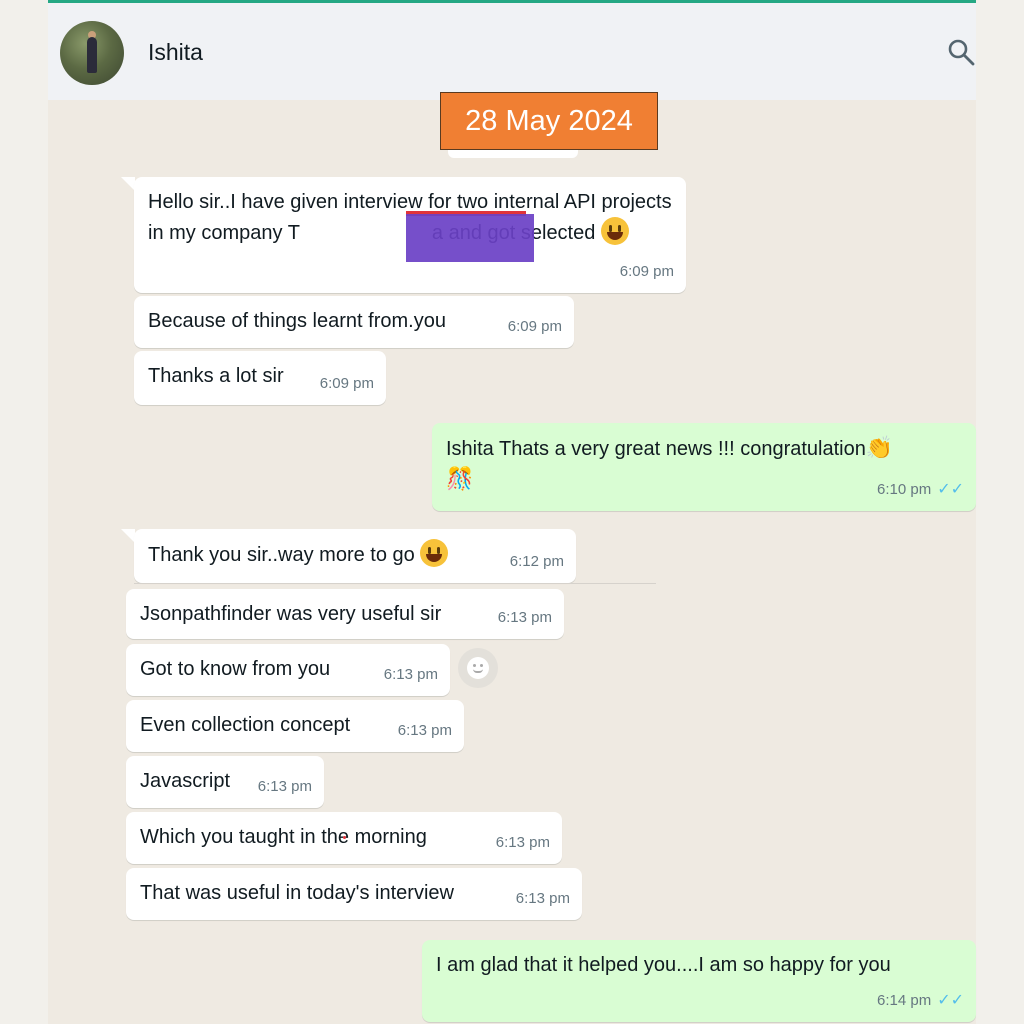  What do you see at coordinates (175, 52) in the screenshot?
I see `contact-name: Ishita` at bounding box center [175, 52].